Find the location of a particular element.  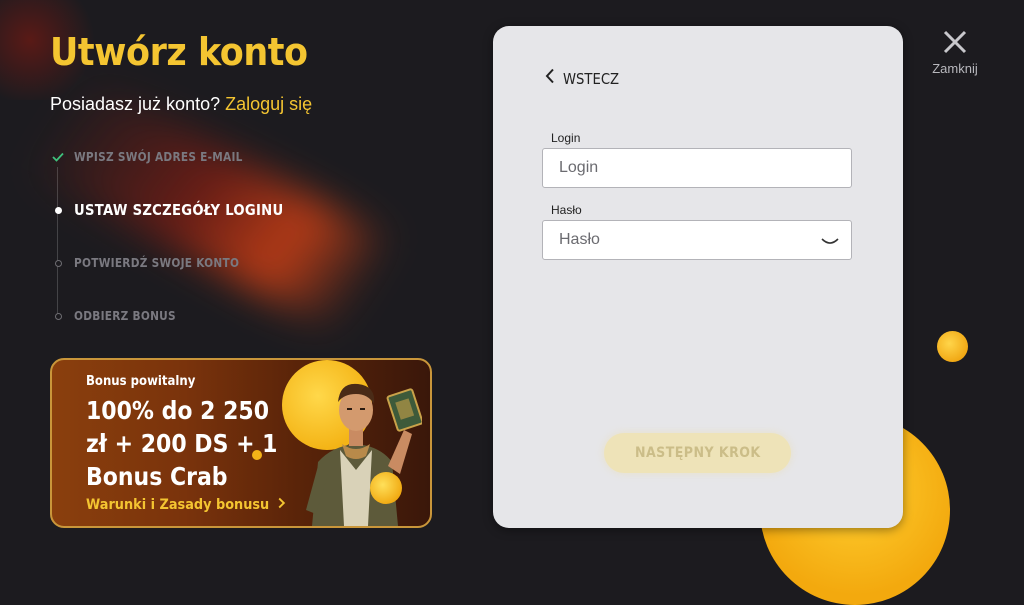

back-button-label: WSTECZ is located at coordinates (591, 78).